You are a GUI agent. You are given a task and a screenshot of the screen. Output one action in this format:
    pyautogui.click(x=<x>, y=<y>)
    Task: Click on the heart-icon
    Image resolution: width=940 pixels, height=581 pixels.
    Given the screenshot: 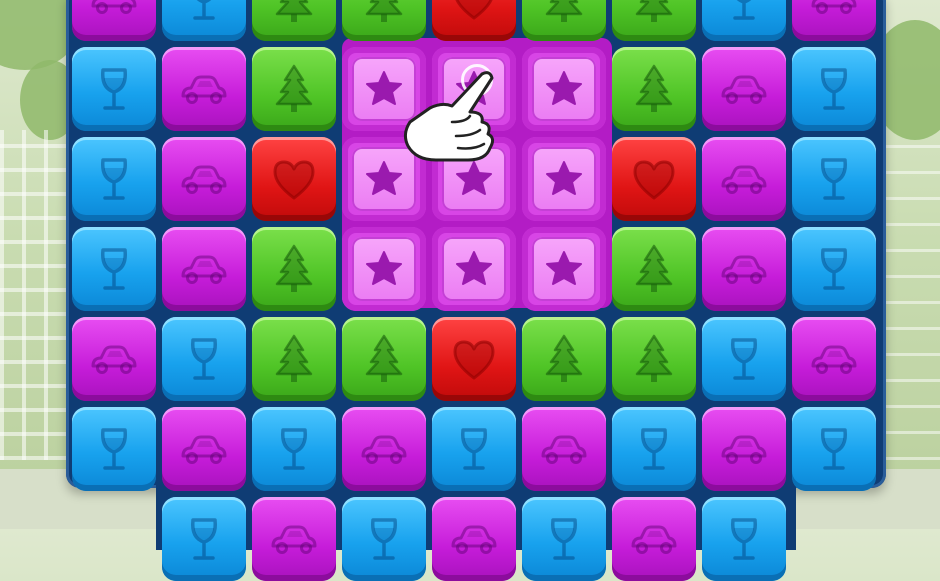 What is the action you would take?
    pyautogui.click(x=654, y=179)
    